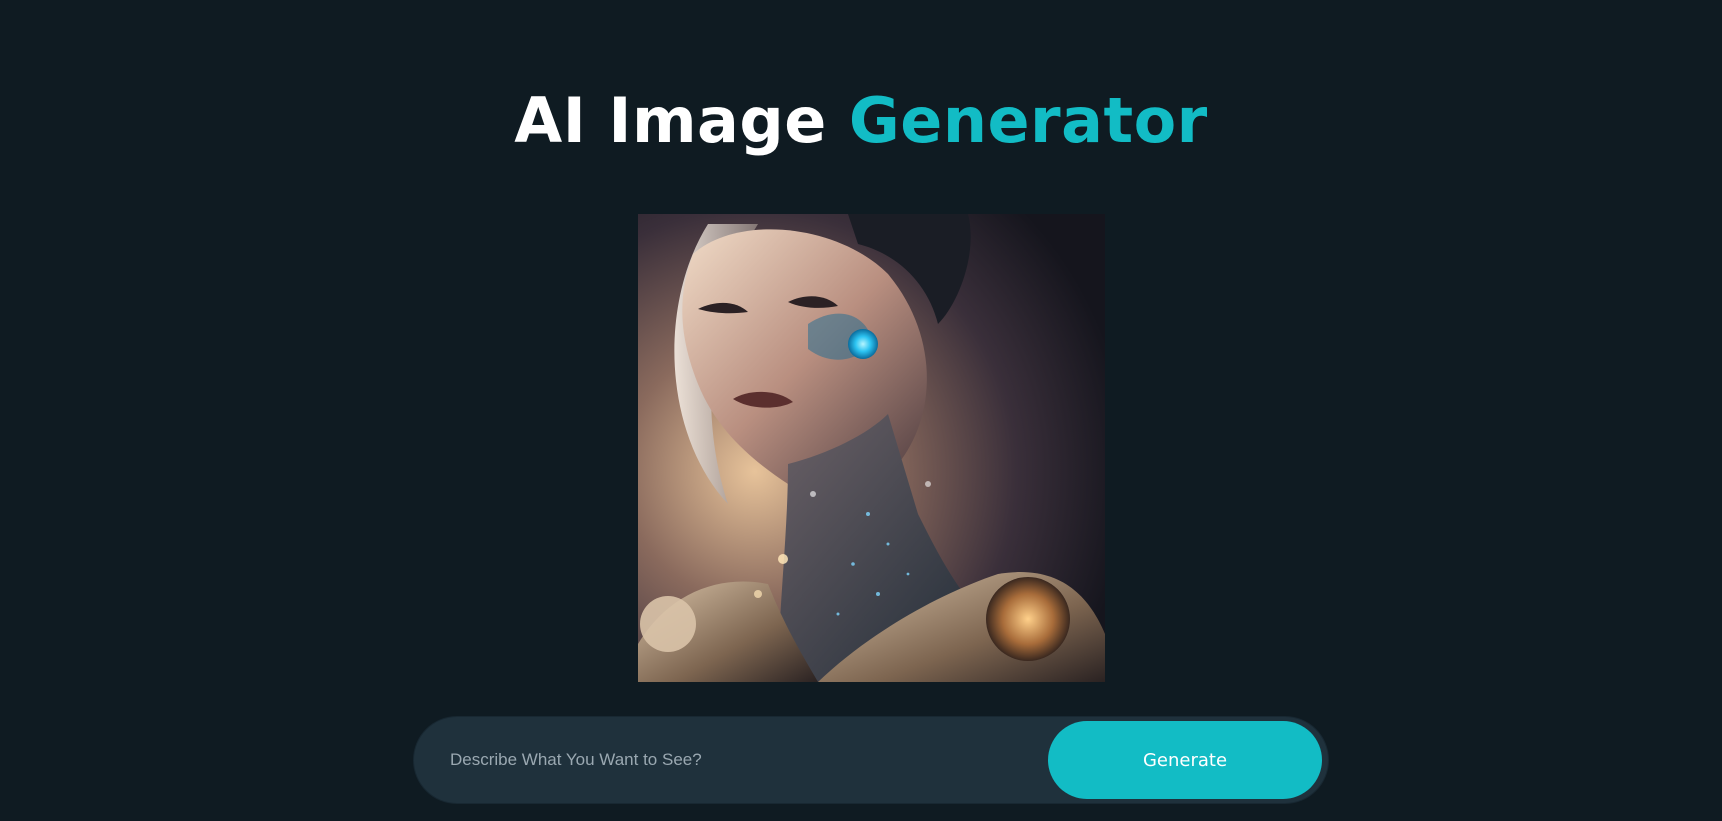 This screenshot has height=821, width=1722. I want to click on prompt-bar: Generate, so click(871, 760).